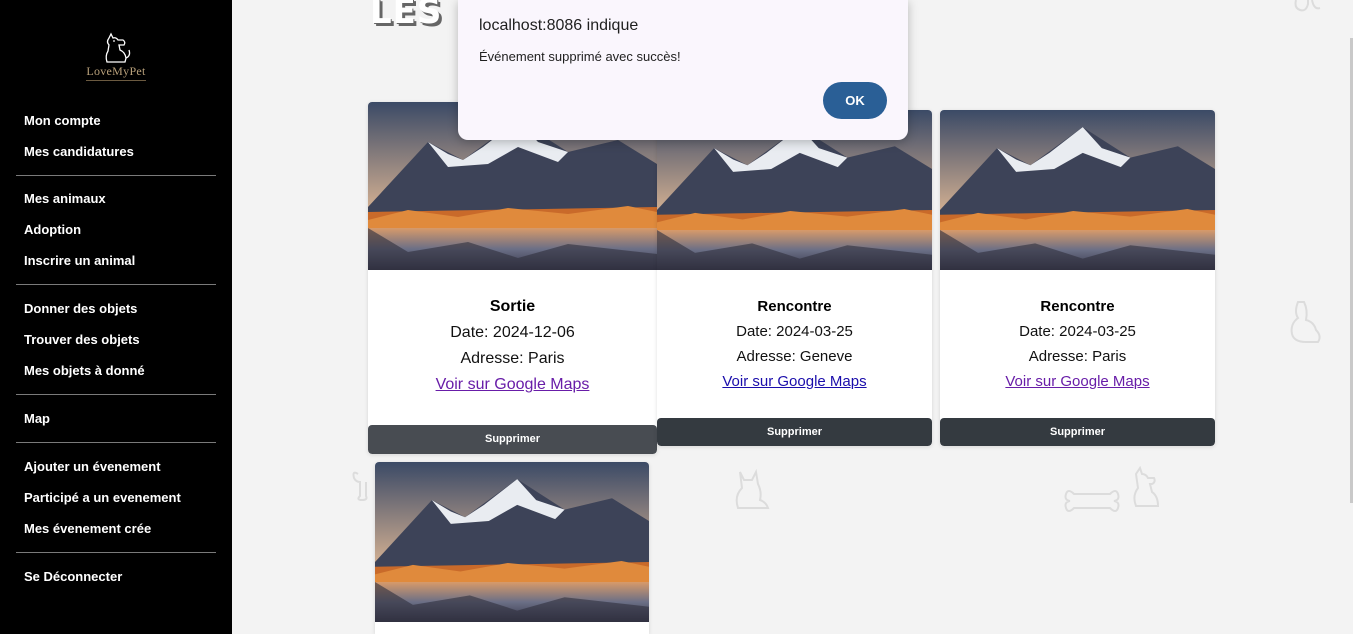 This screenshot has width=1353, height=634. What do you see at coordinates (52, 229) in the screenshot?
I see `nav-adoption: Adoption` at bounding box center [52, 229].